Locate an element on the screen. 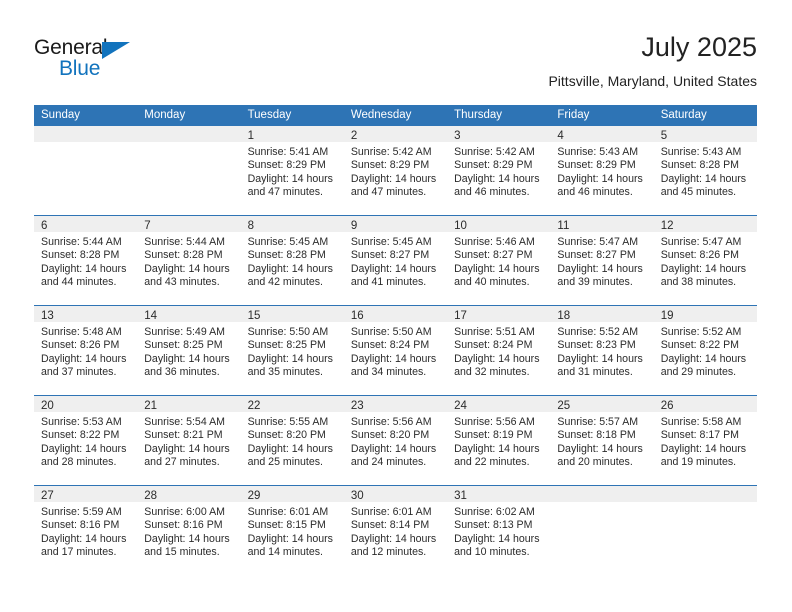 The image size is (792, 612). sunrise-time: Sunrise: 5:50 AM is located at coordinates (391, 332).